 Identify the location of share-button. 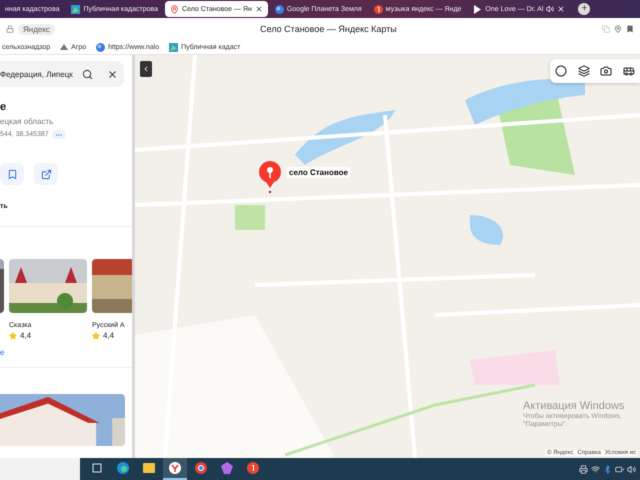
(46, 174).